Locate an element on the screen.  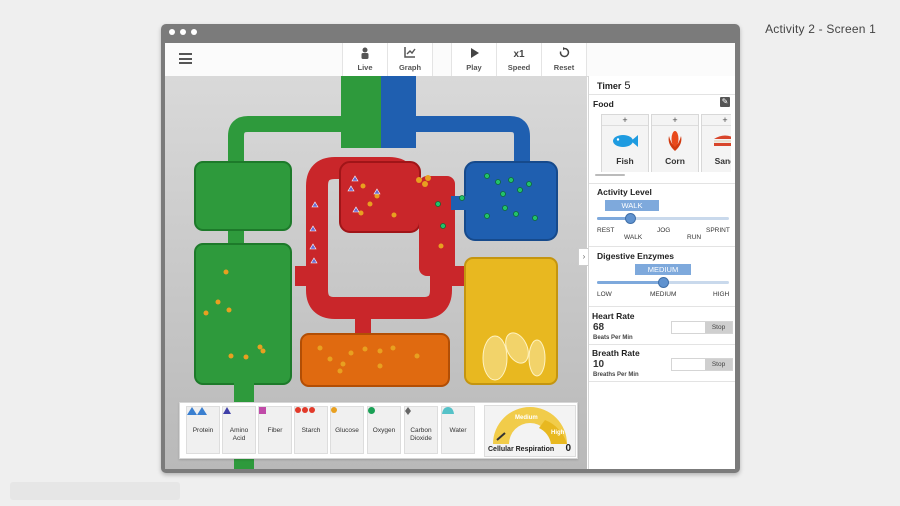
legend-item-oxygen: Oxygen is located at coordinates (384, 430).